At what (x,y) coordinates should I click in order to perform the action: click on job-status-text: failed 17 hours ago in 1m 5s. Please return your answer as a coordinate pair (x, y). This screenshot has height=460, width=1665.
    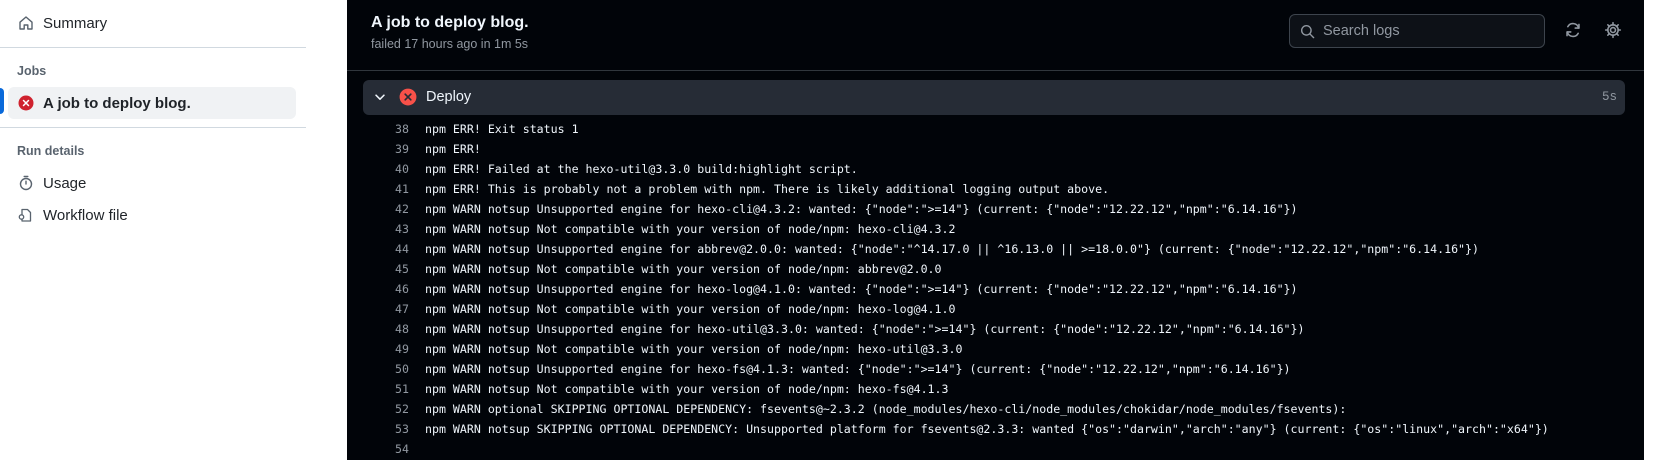
    Looking at the image, I should click on (450, 44).